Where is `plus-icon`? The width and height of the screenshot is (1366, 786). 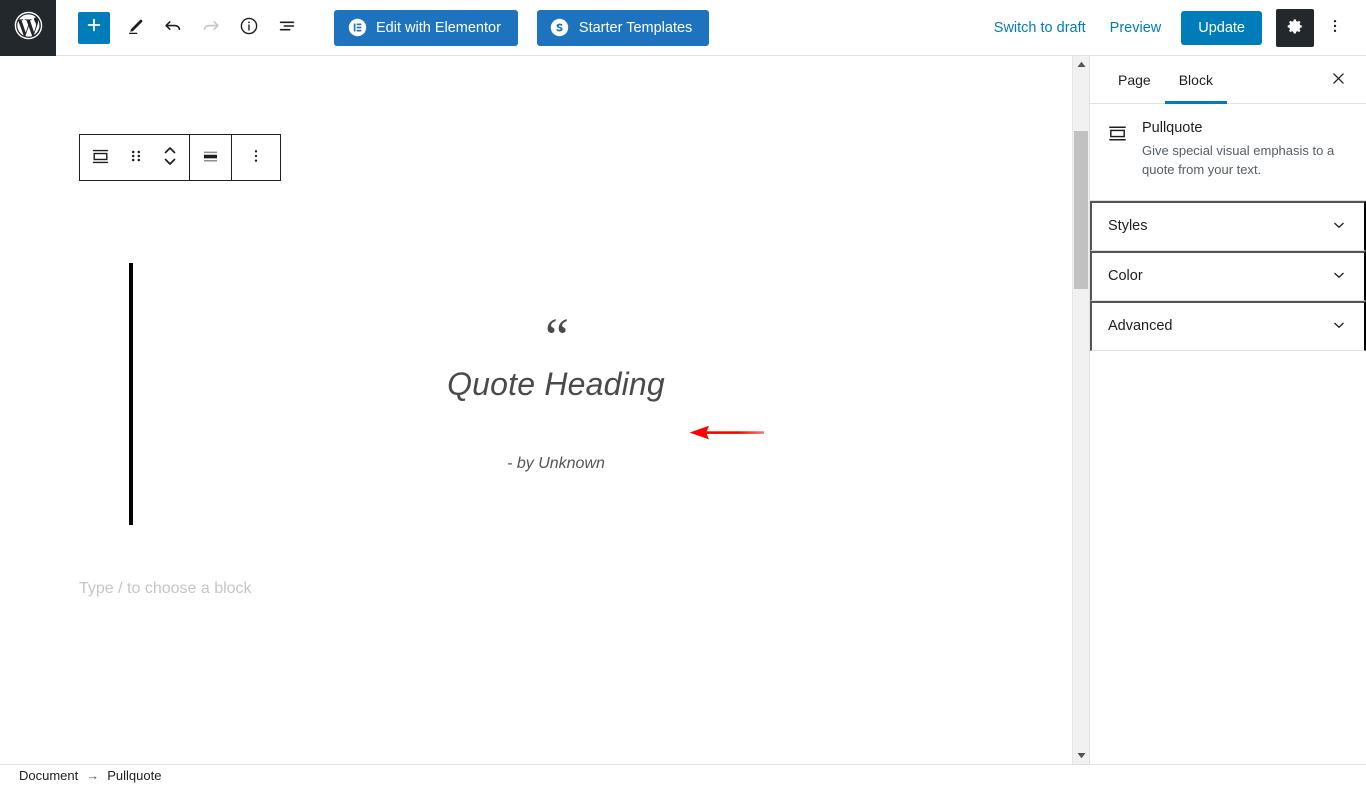 plus-icon is located at coordinates (94, 27).